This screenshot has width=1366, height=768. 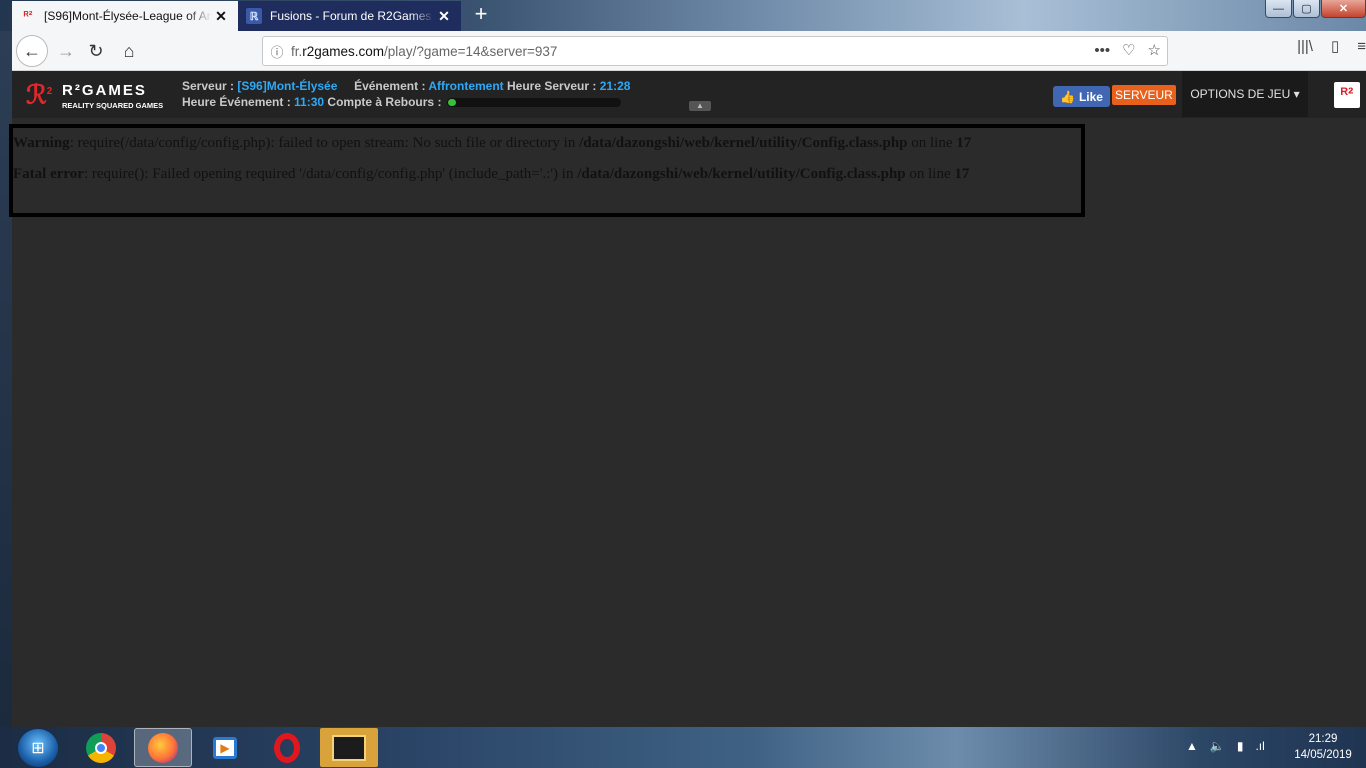 What do you see at coordinates (28, 16) in the screenshot?
I see `r2games-favicon-icon: ᴿ²` at bounding box center [28, 16].